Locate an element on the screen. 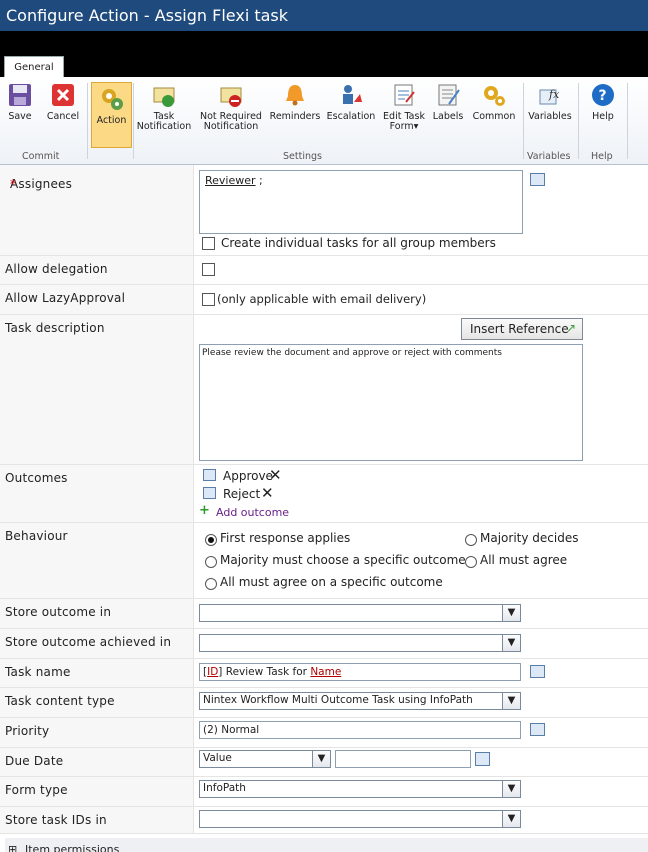 The height and width of the screenshot is (852, 648). behaviour-label: Behaviour is located at coordinates (36, 536).